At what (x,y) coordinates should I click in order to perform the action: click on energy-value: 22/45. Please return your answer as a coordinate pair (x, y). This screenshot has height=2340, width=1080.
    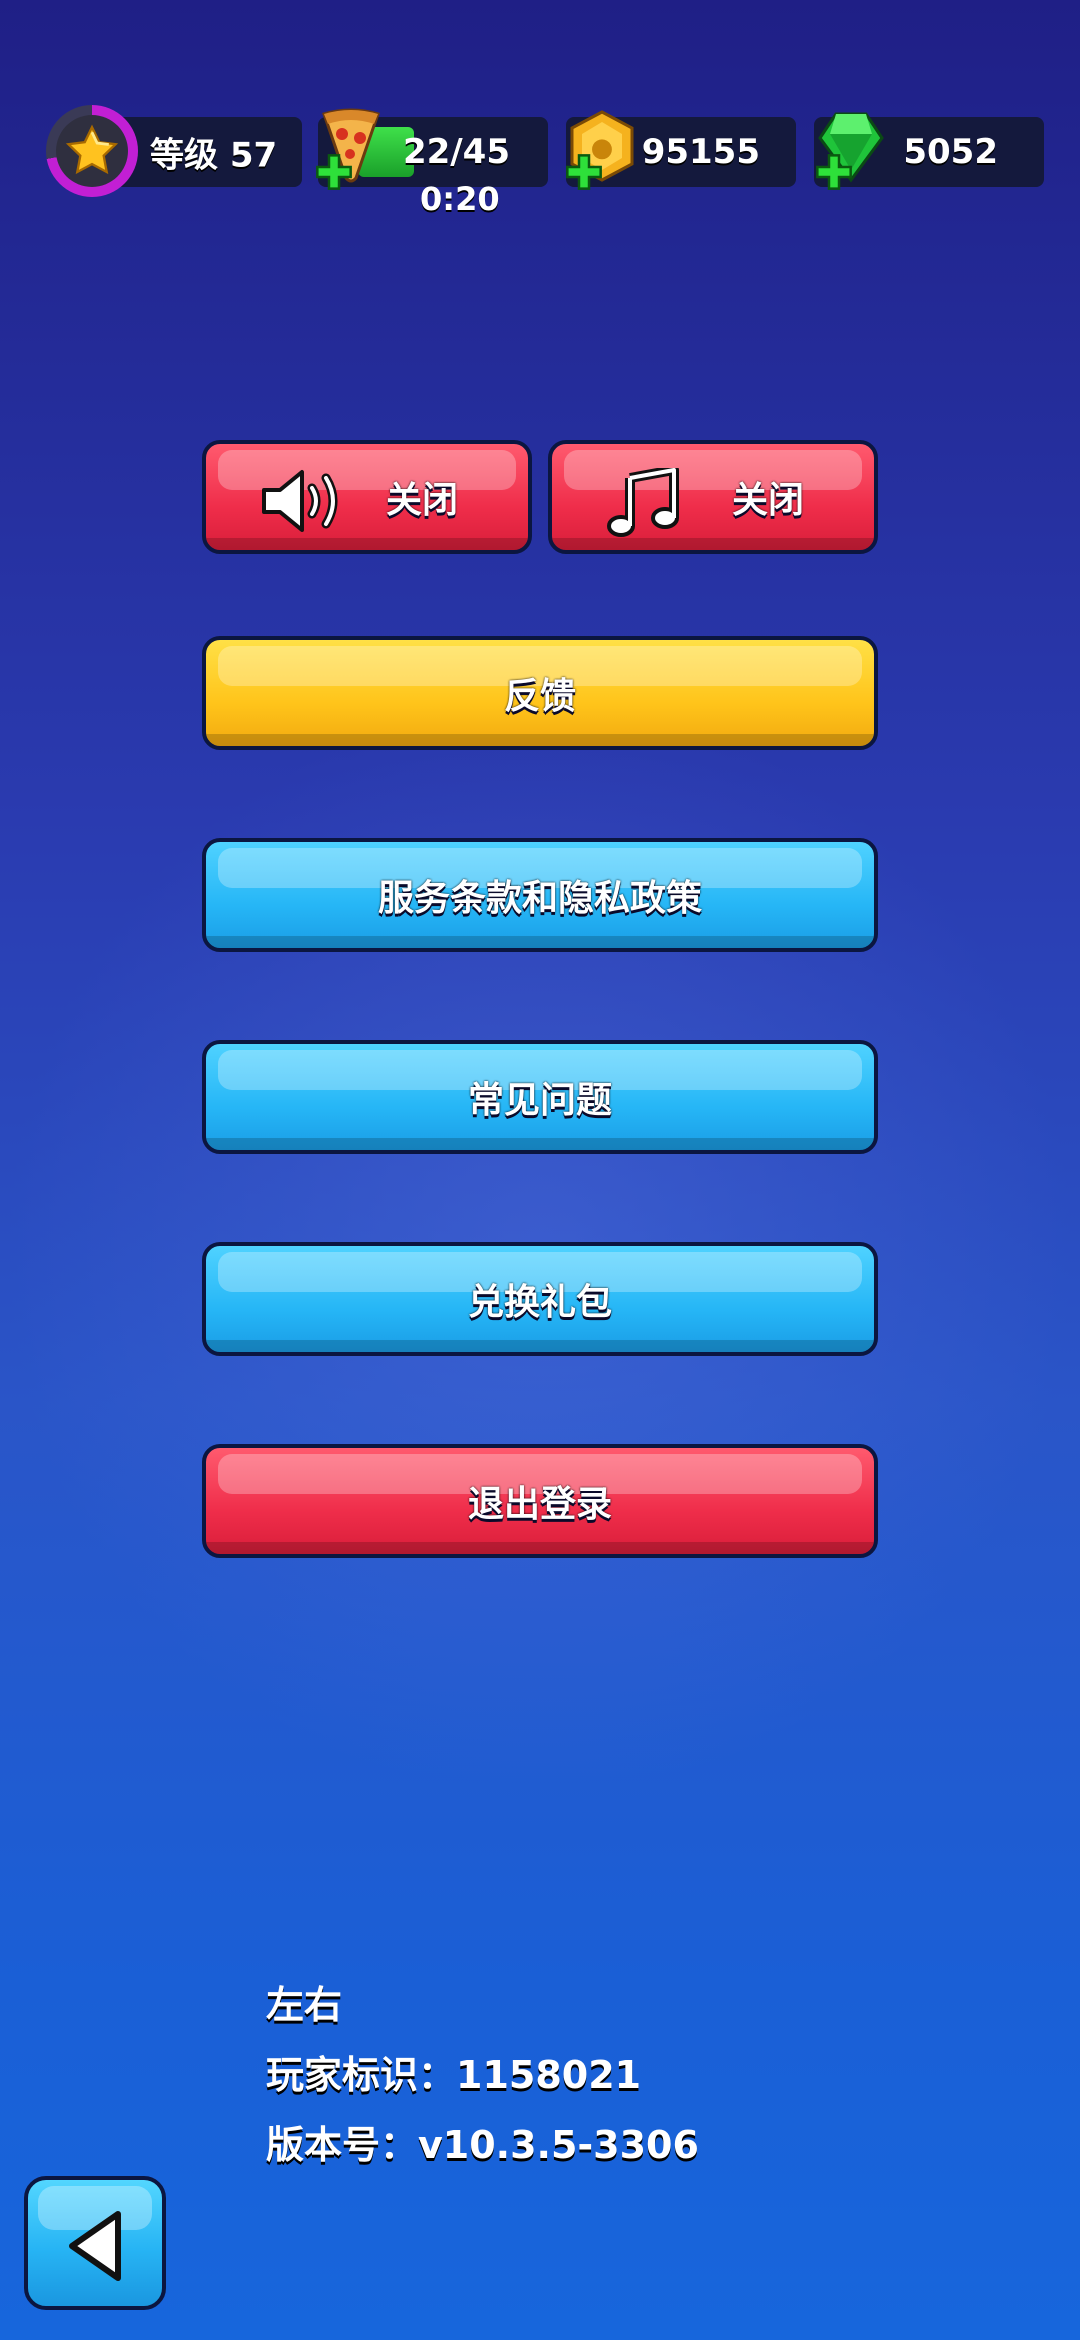
    Looking at the image, I should click on (456, 152).